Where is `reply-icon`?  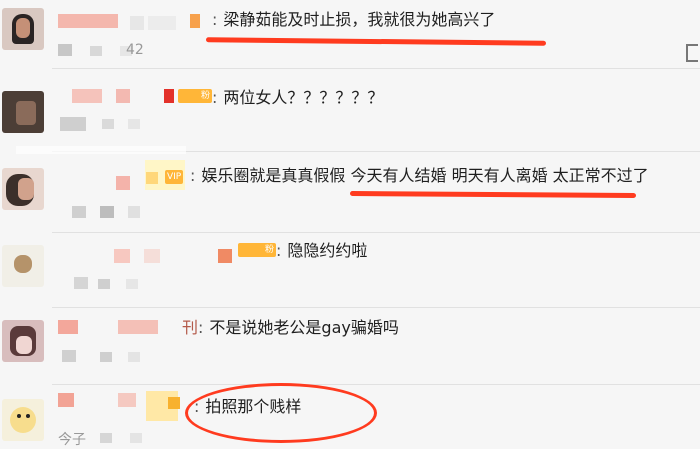
reply-icon is located at coordinates (692, 53).